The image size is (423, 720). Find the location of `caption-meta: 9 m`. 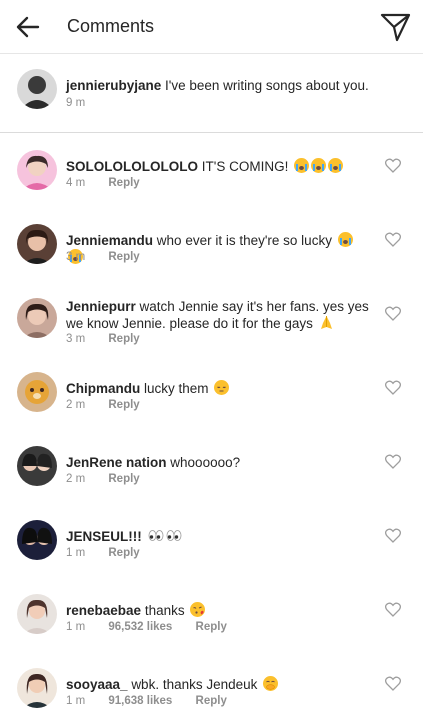

caption-meta: 9 m is located at coordinates (85, 103).